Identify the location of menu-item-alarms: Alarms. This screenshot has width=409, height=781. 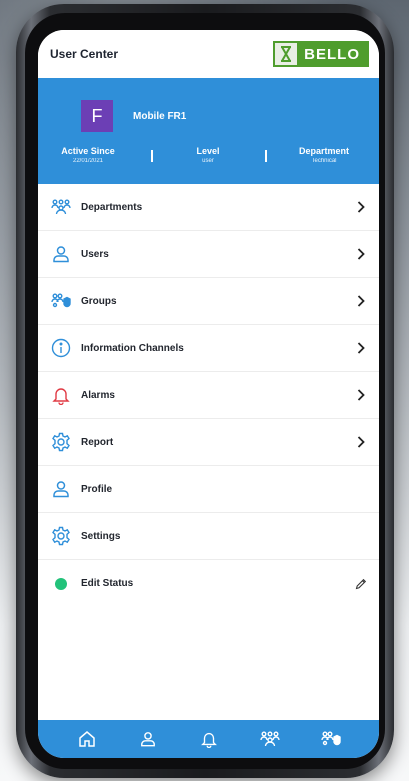
(208, 395).